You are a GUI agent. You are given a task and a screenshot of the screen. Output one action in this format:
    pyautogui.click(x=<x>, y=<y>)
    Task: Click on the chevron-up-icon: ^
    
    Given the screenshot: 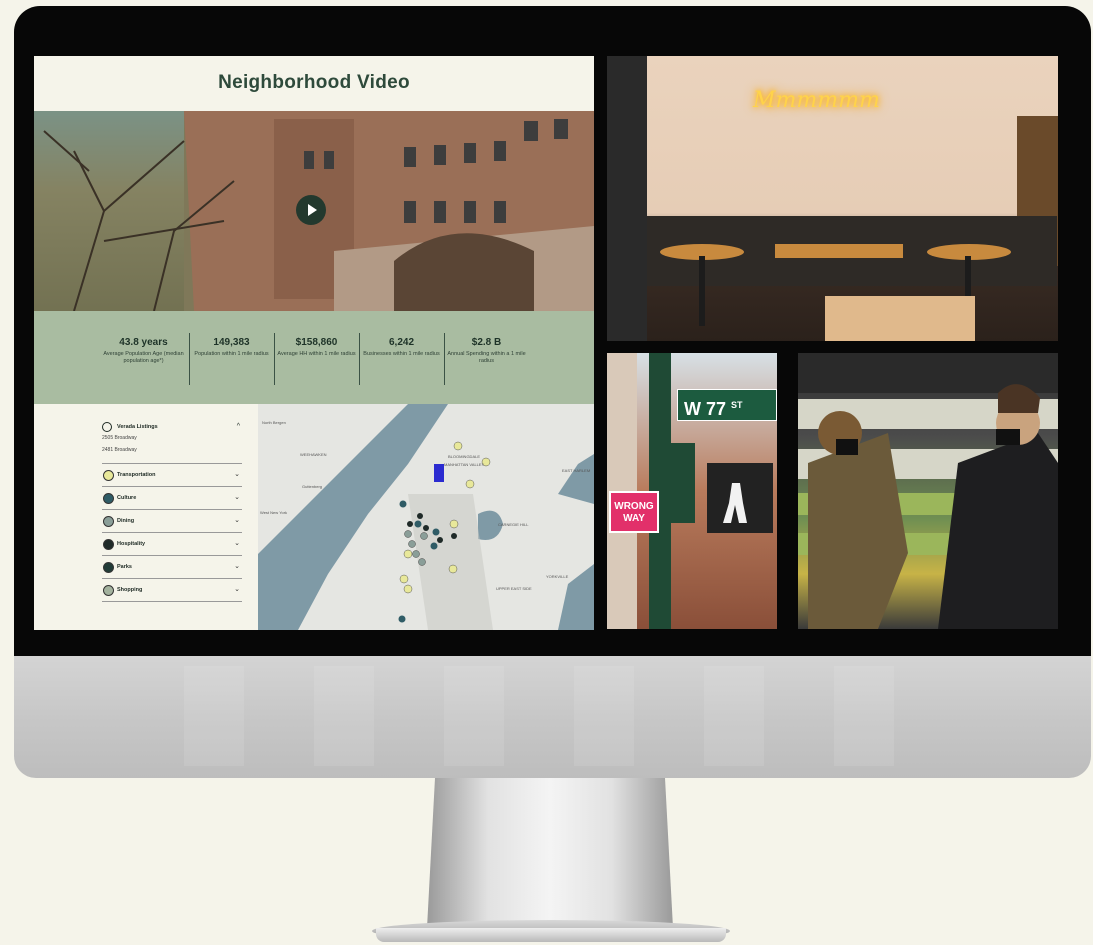 What is the action you would take?
    pyautogui.click(x=238, y=426)
    